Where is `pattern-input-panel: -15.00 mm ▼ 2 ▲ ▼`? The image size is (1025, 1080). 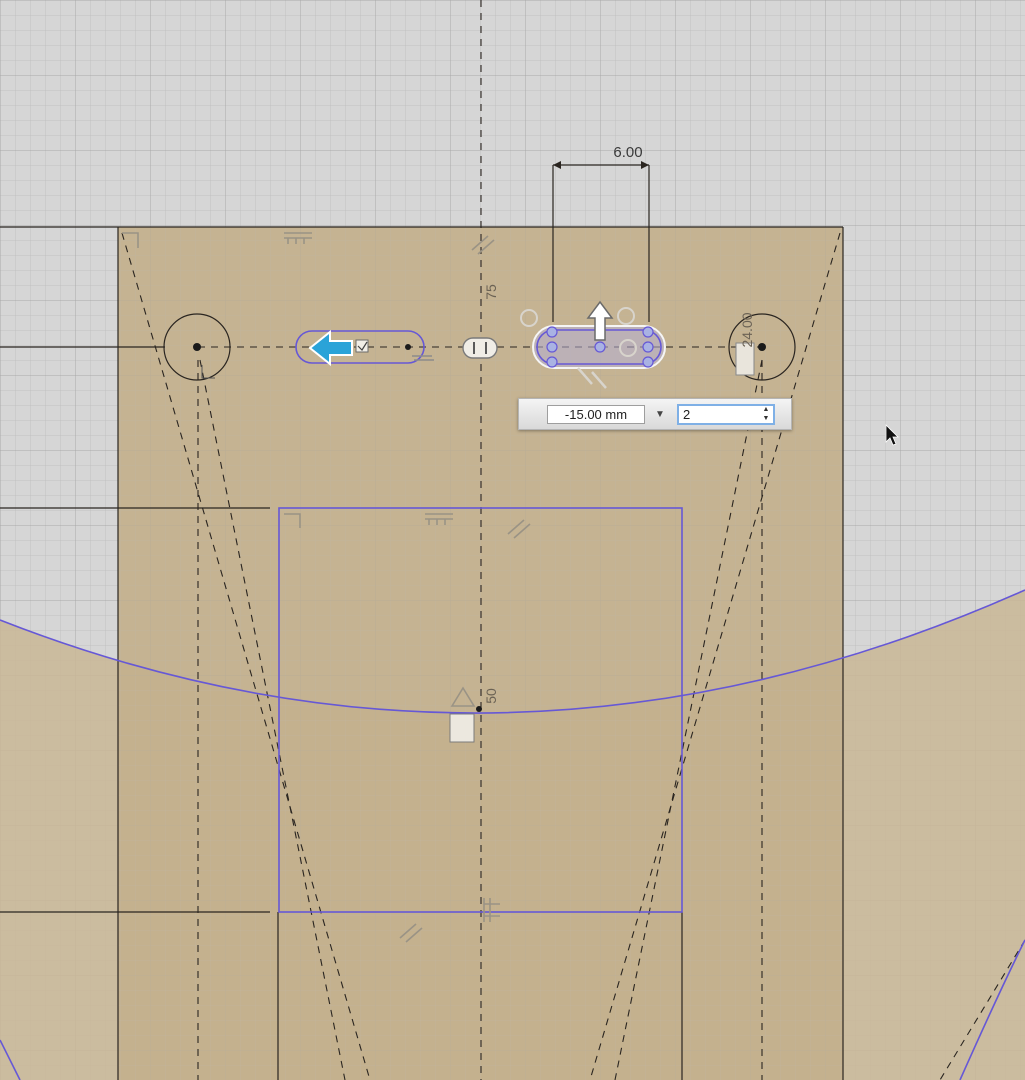
pattern-input-panel: -15.00 mm ▼ 2 ▲ ▼ is located at coordinates (655, 414).